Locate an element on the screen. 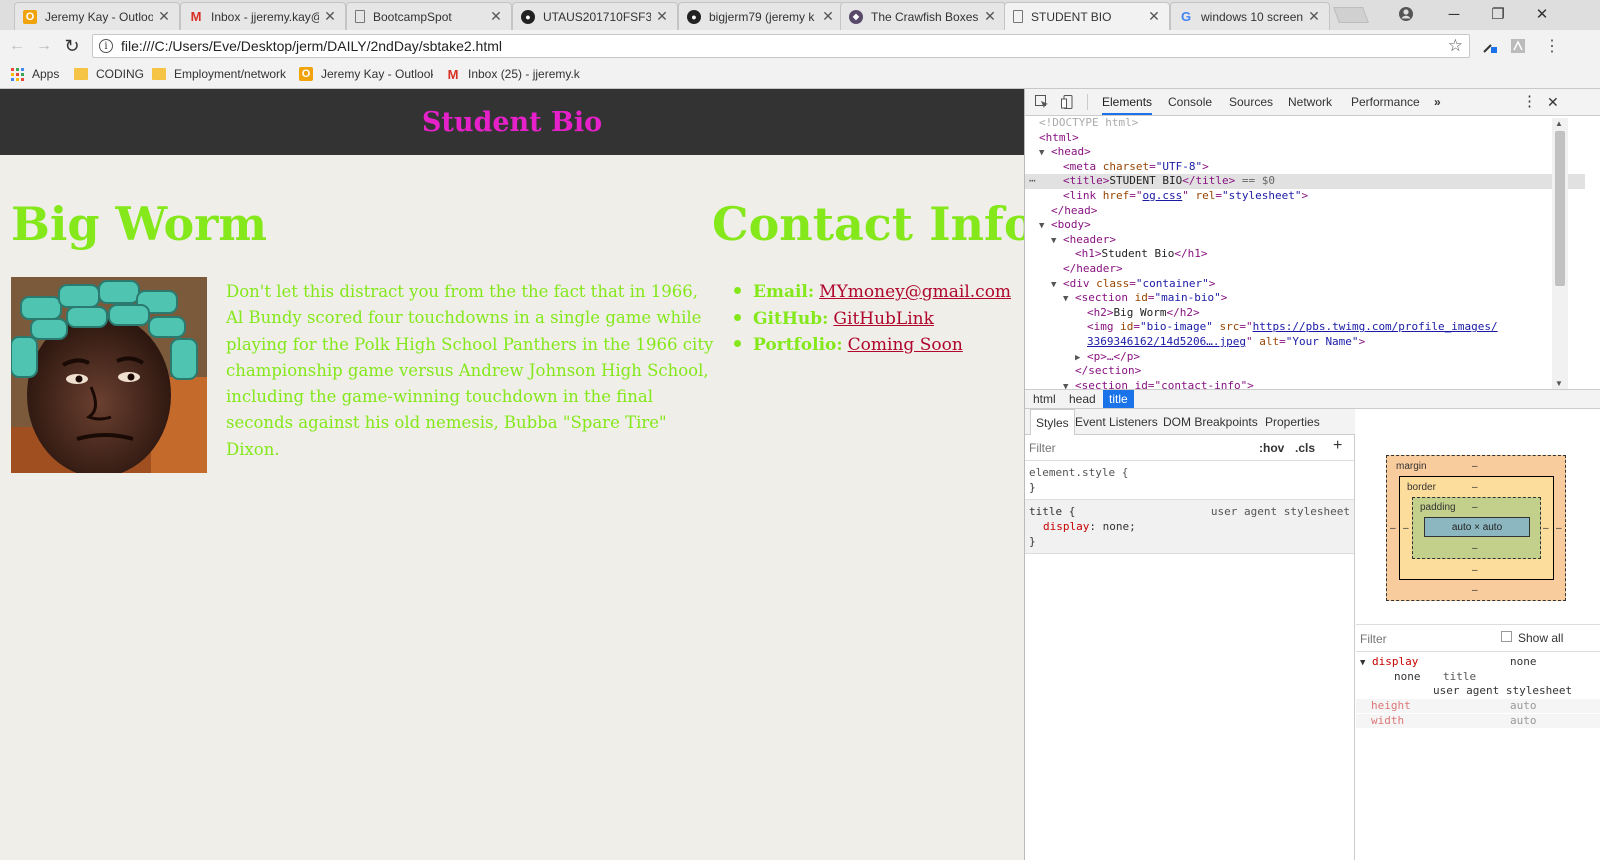 This screenshot has width=1600, height=860. browser-tab: M Inbox - jjeremy.kay@ ✕ is located at coordinates (263, 16).